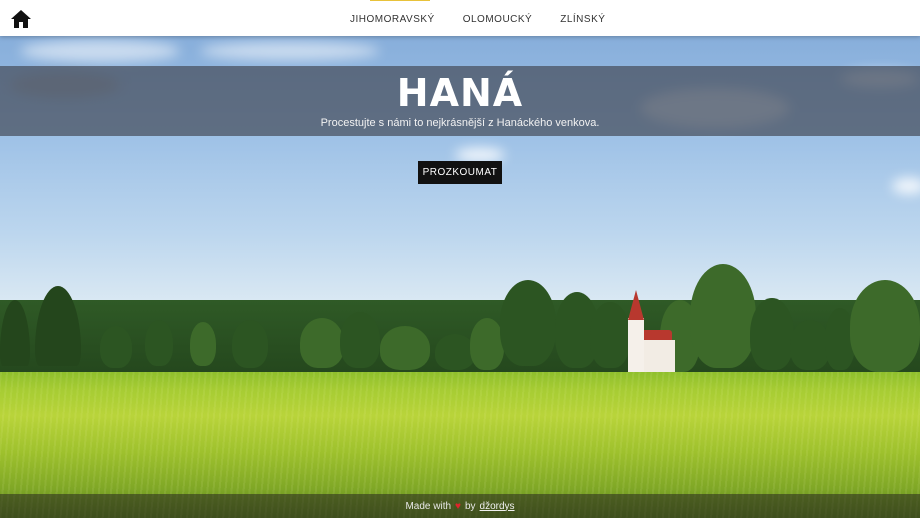  What do you see at coordinates (498, 18) in the screenshot?
I see `nav-item-olomoucky: OLOMOUCKÝ` at bounding box center [498, 18].